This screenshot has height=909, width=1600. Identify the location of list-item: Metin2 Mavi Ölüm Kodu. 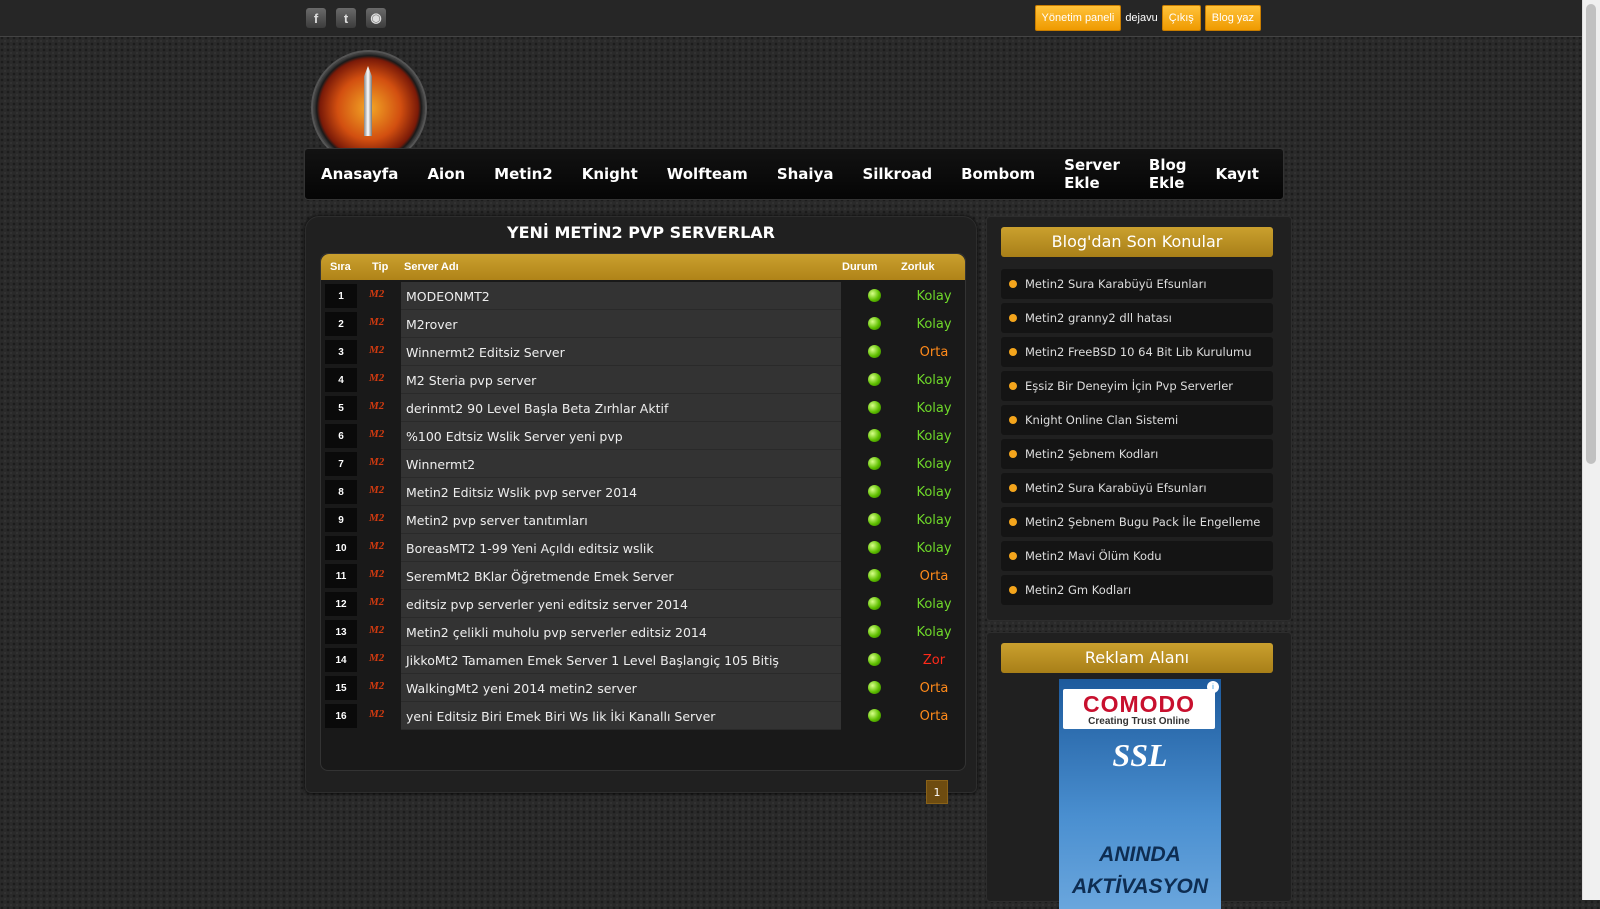
(1137, 556).